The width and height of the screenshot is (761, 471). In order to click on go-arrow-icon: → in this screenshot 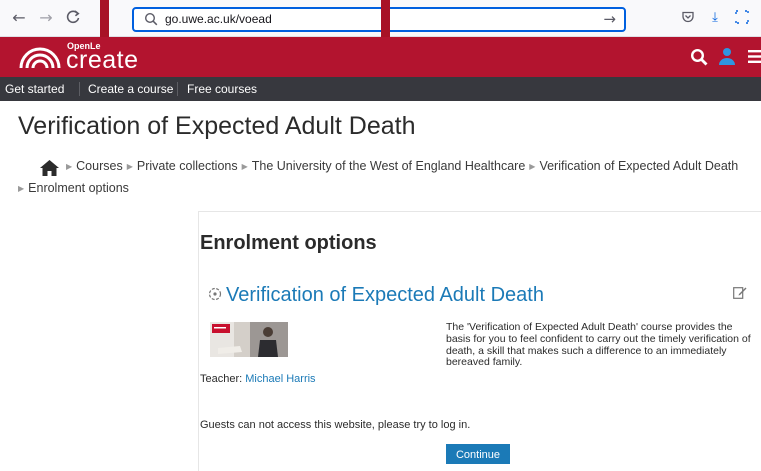, I will do `click(609, 19)`.